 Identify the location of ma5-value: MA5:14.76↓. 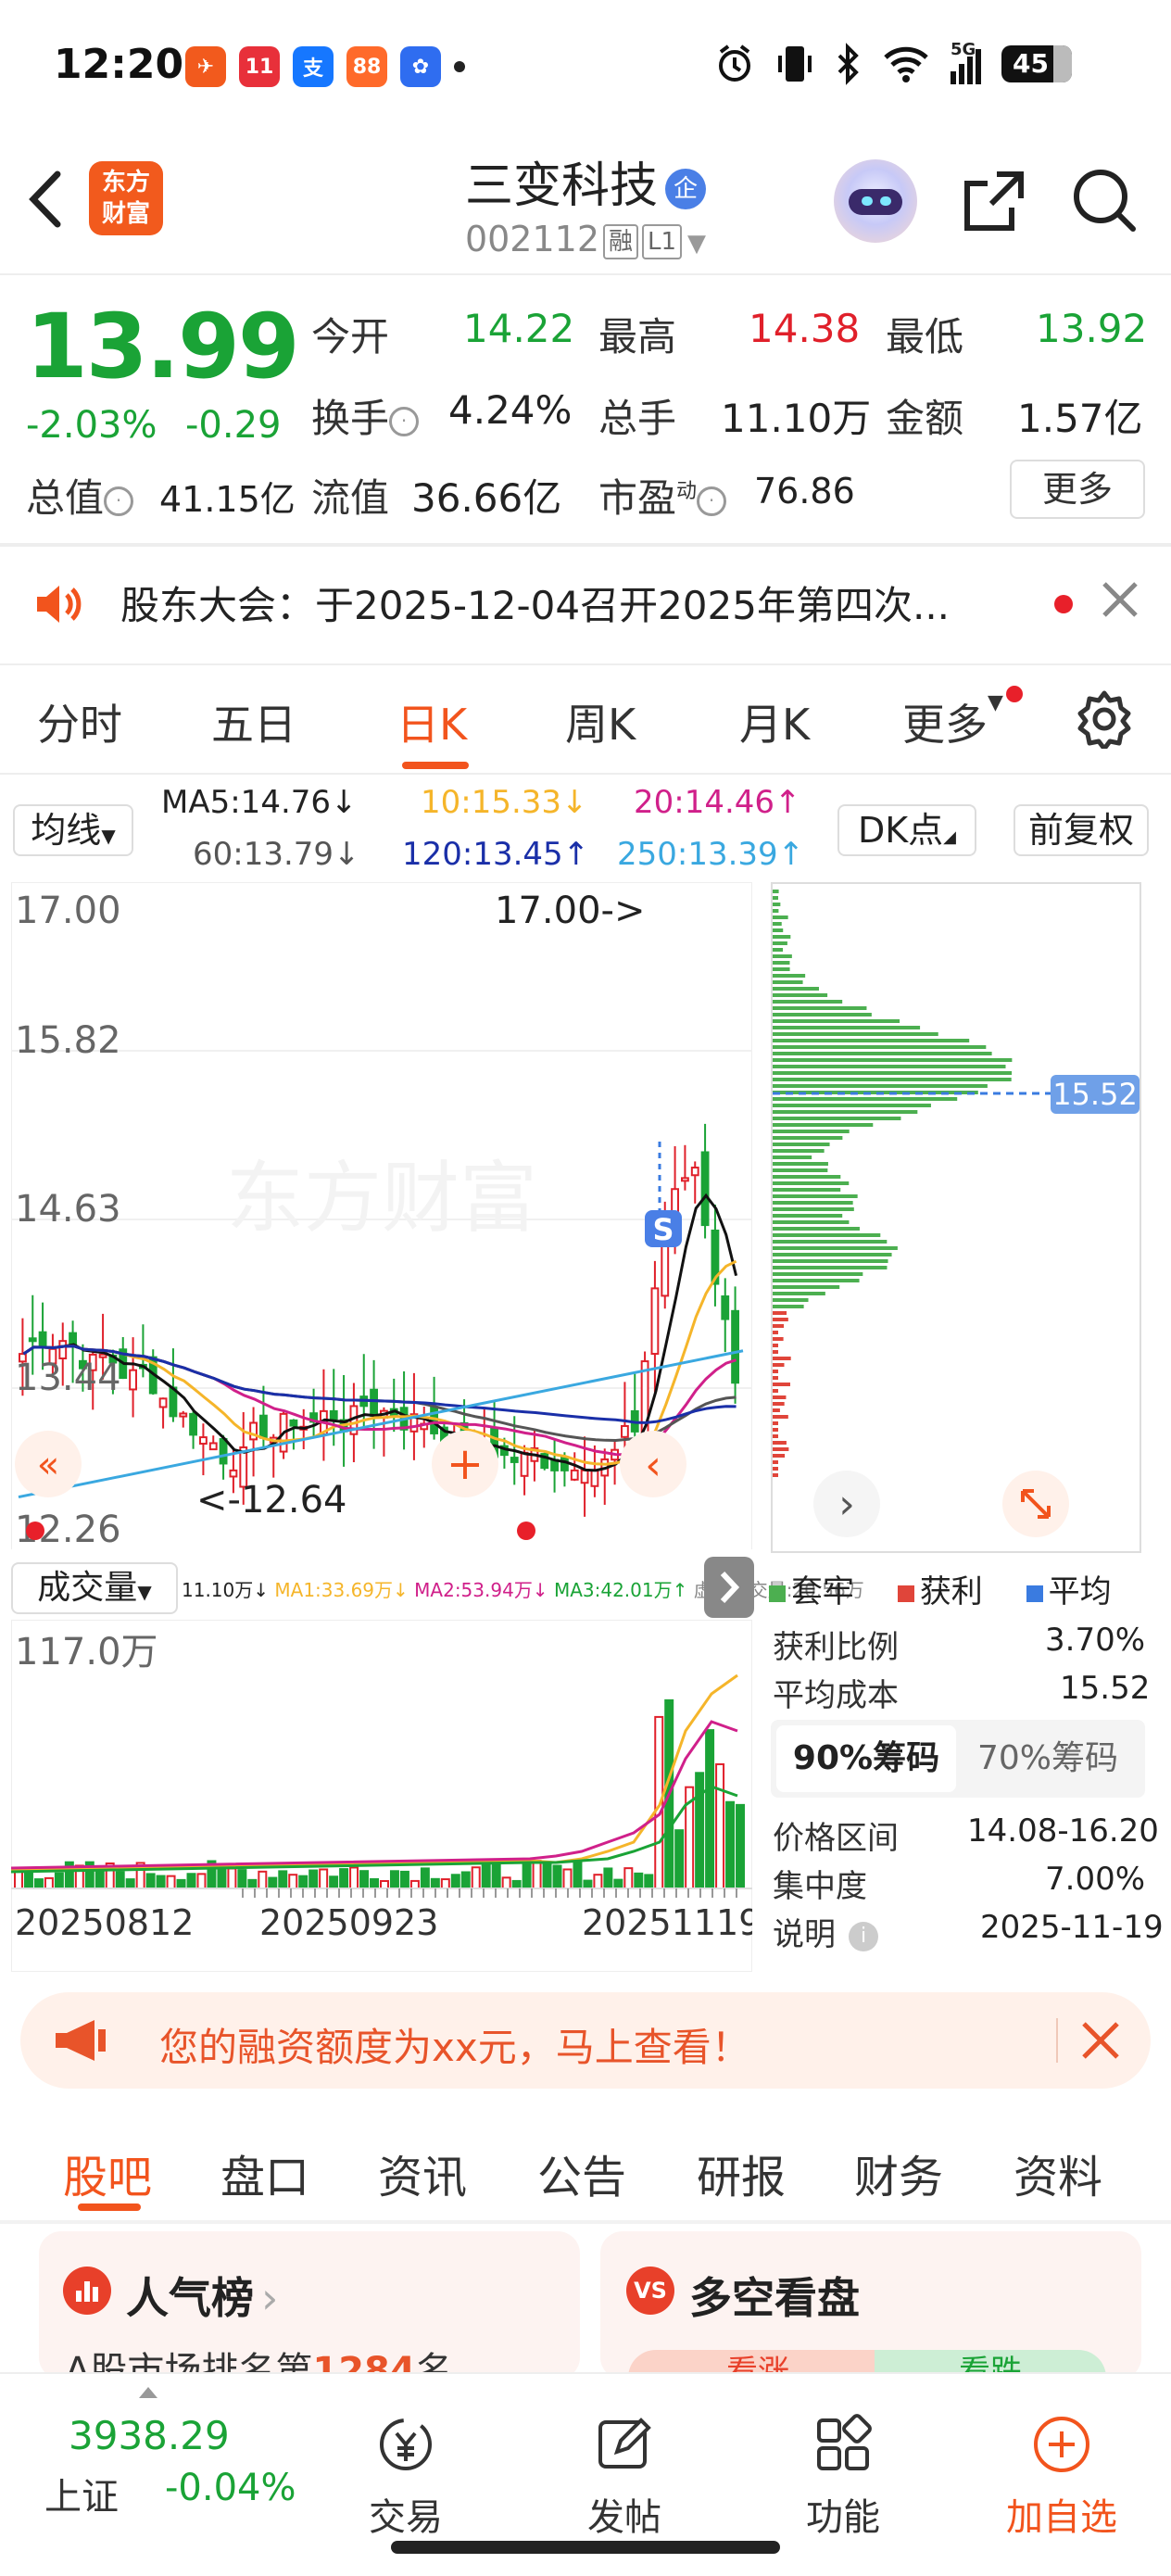
(259, 803).